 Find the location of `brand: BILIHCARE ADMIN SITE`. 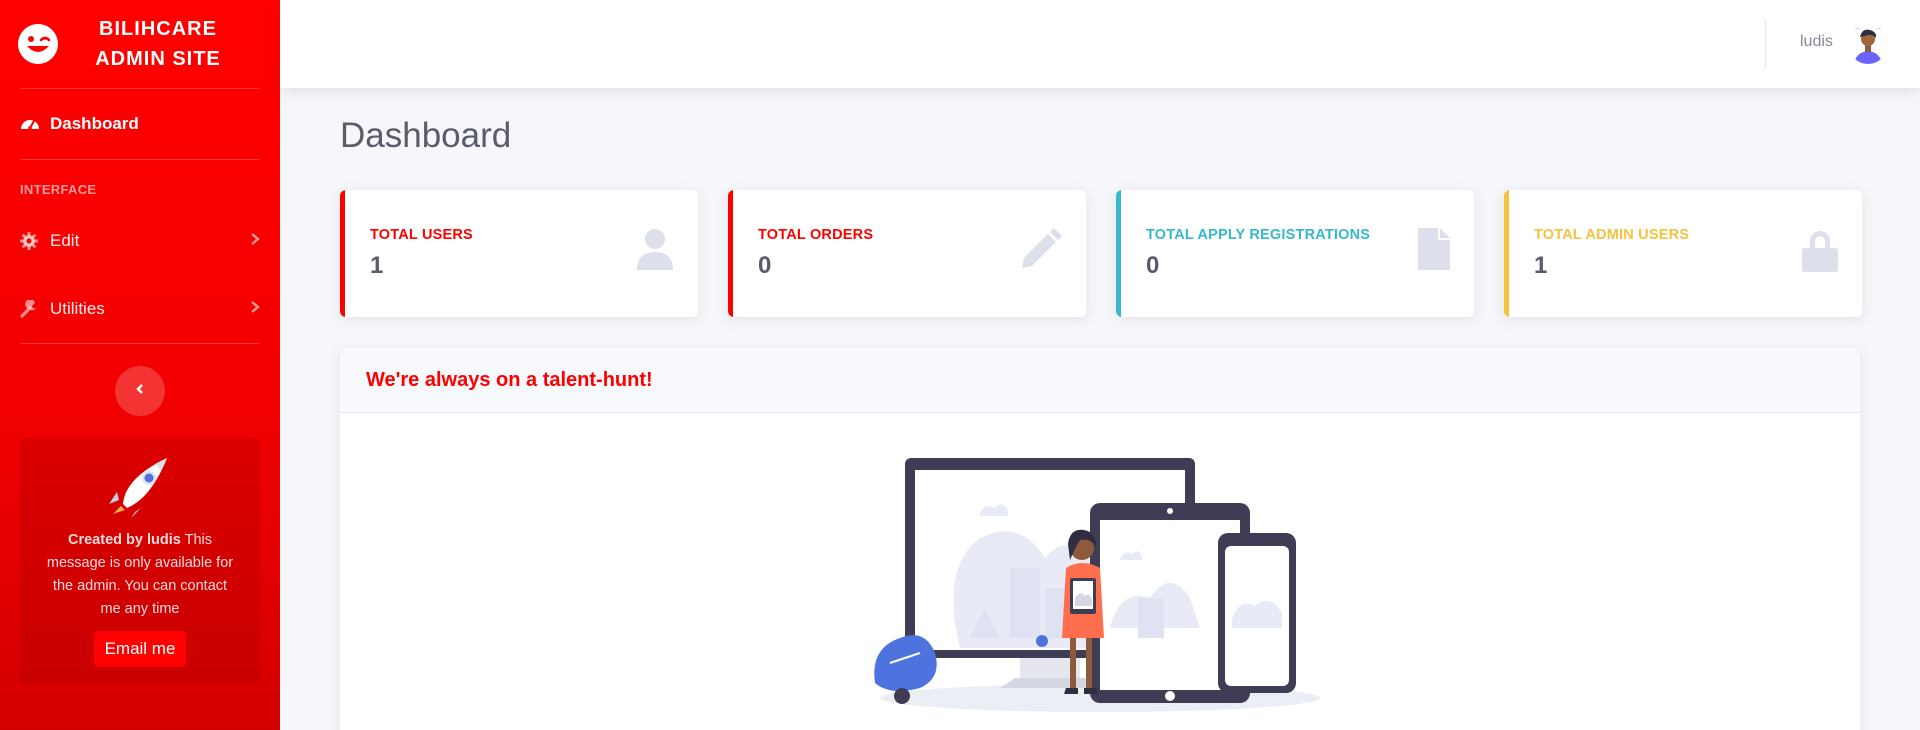

brand: BILIHCARE ADMIN SITE is located at coordinates (140, 44).